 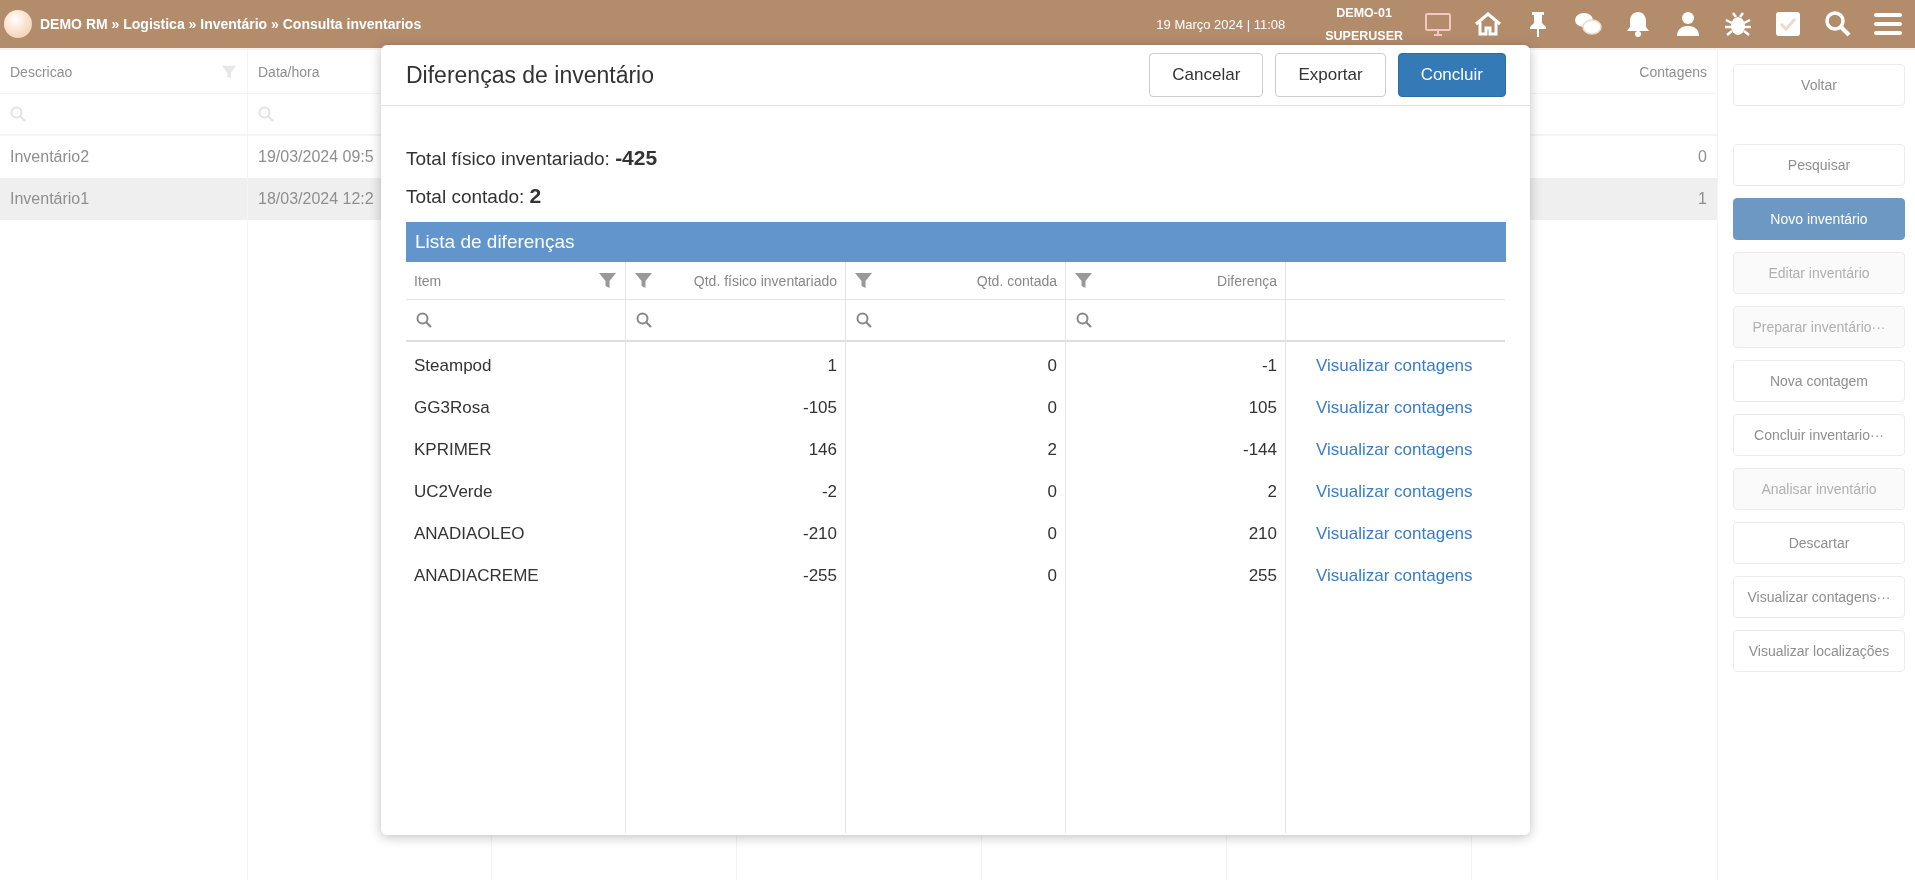 I want to click on dialog-button: Cancelar, so click(x=1206, y=75).